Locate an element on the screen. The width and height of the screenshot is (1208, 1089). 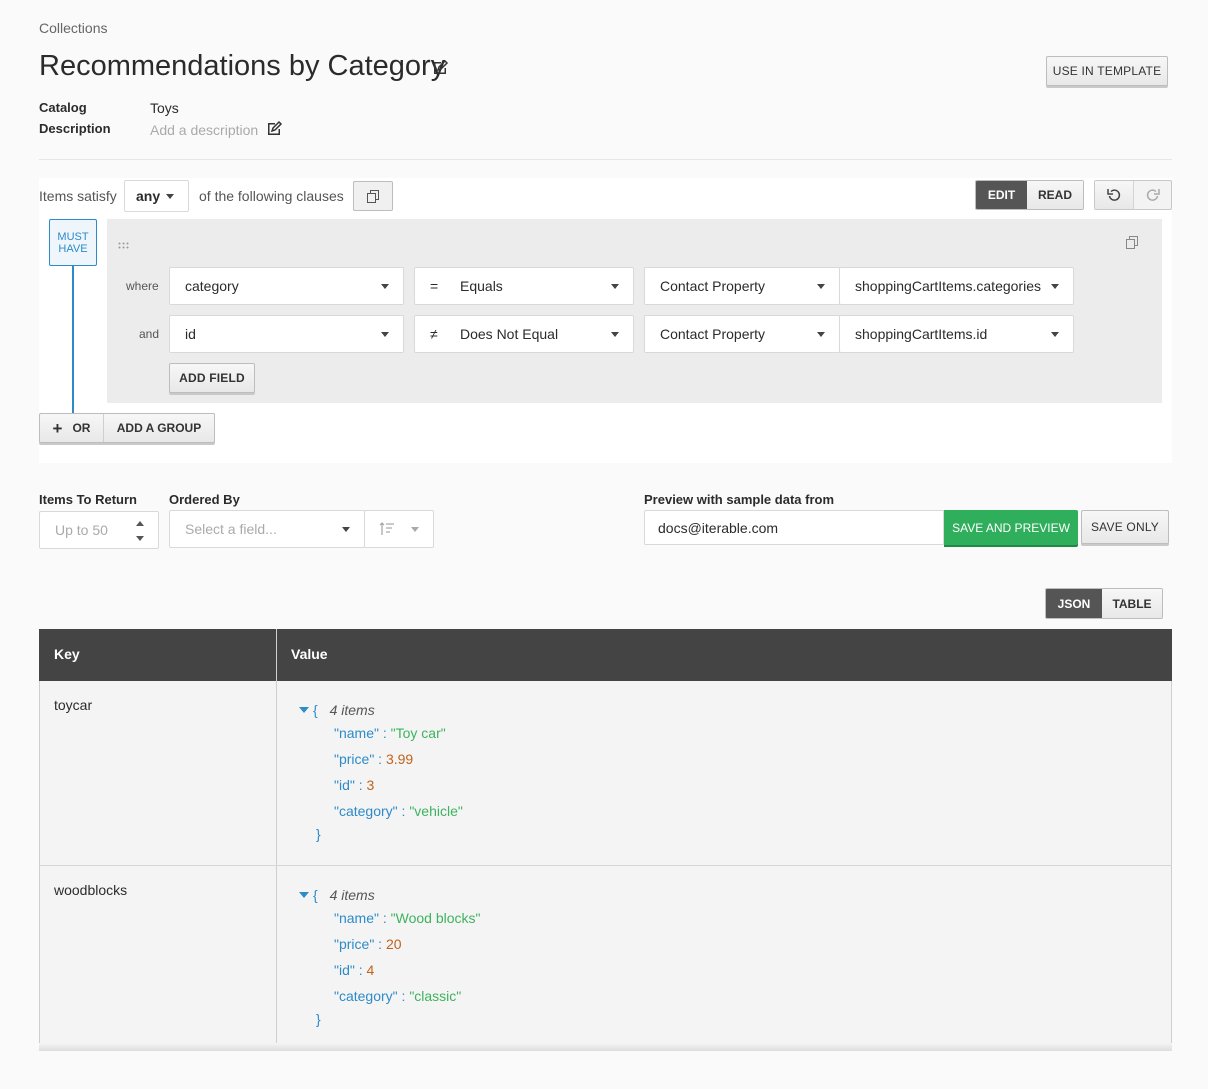
edit-title-icon is located at coordinates (440, 70).